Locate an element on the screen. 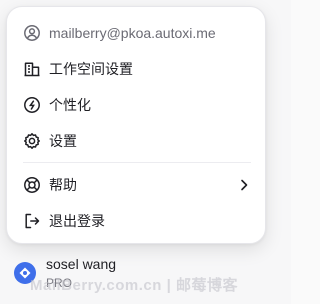 Image resolution: width=320 pixels, height=304 pixels. account-email-item: mailberry@pkoa.autoxi.me is located at coordinates (136, 33).